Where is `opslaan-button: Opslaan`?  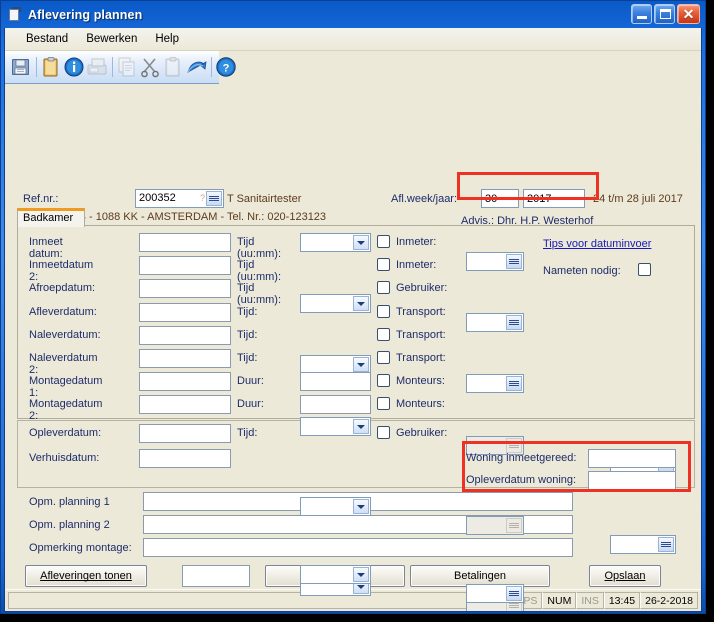
opslaan-button: Opslaan is located at coordinates (625, 576).